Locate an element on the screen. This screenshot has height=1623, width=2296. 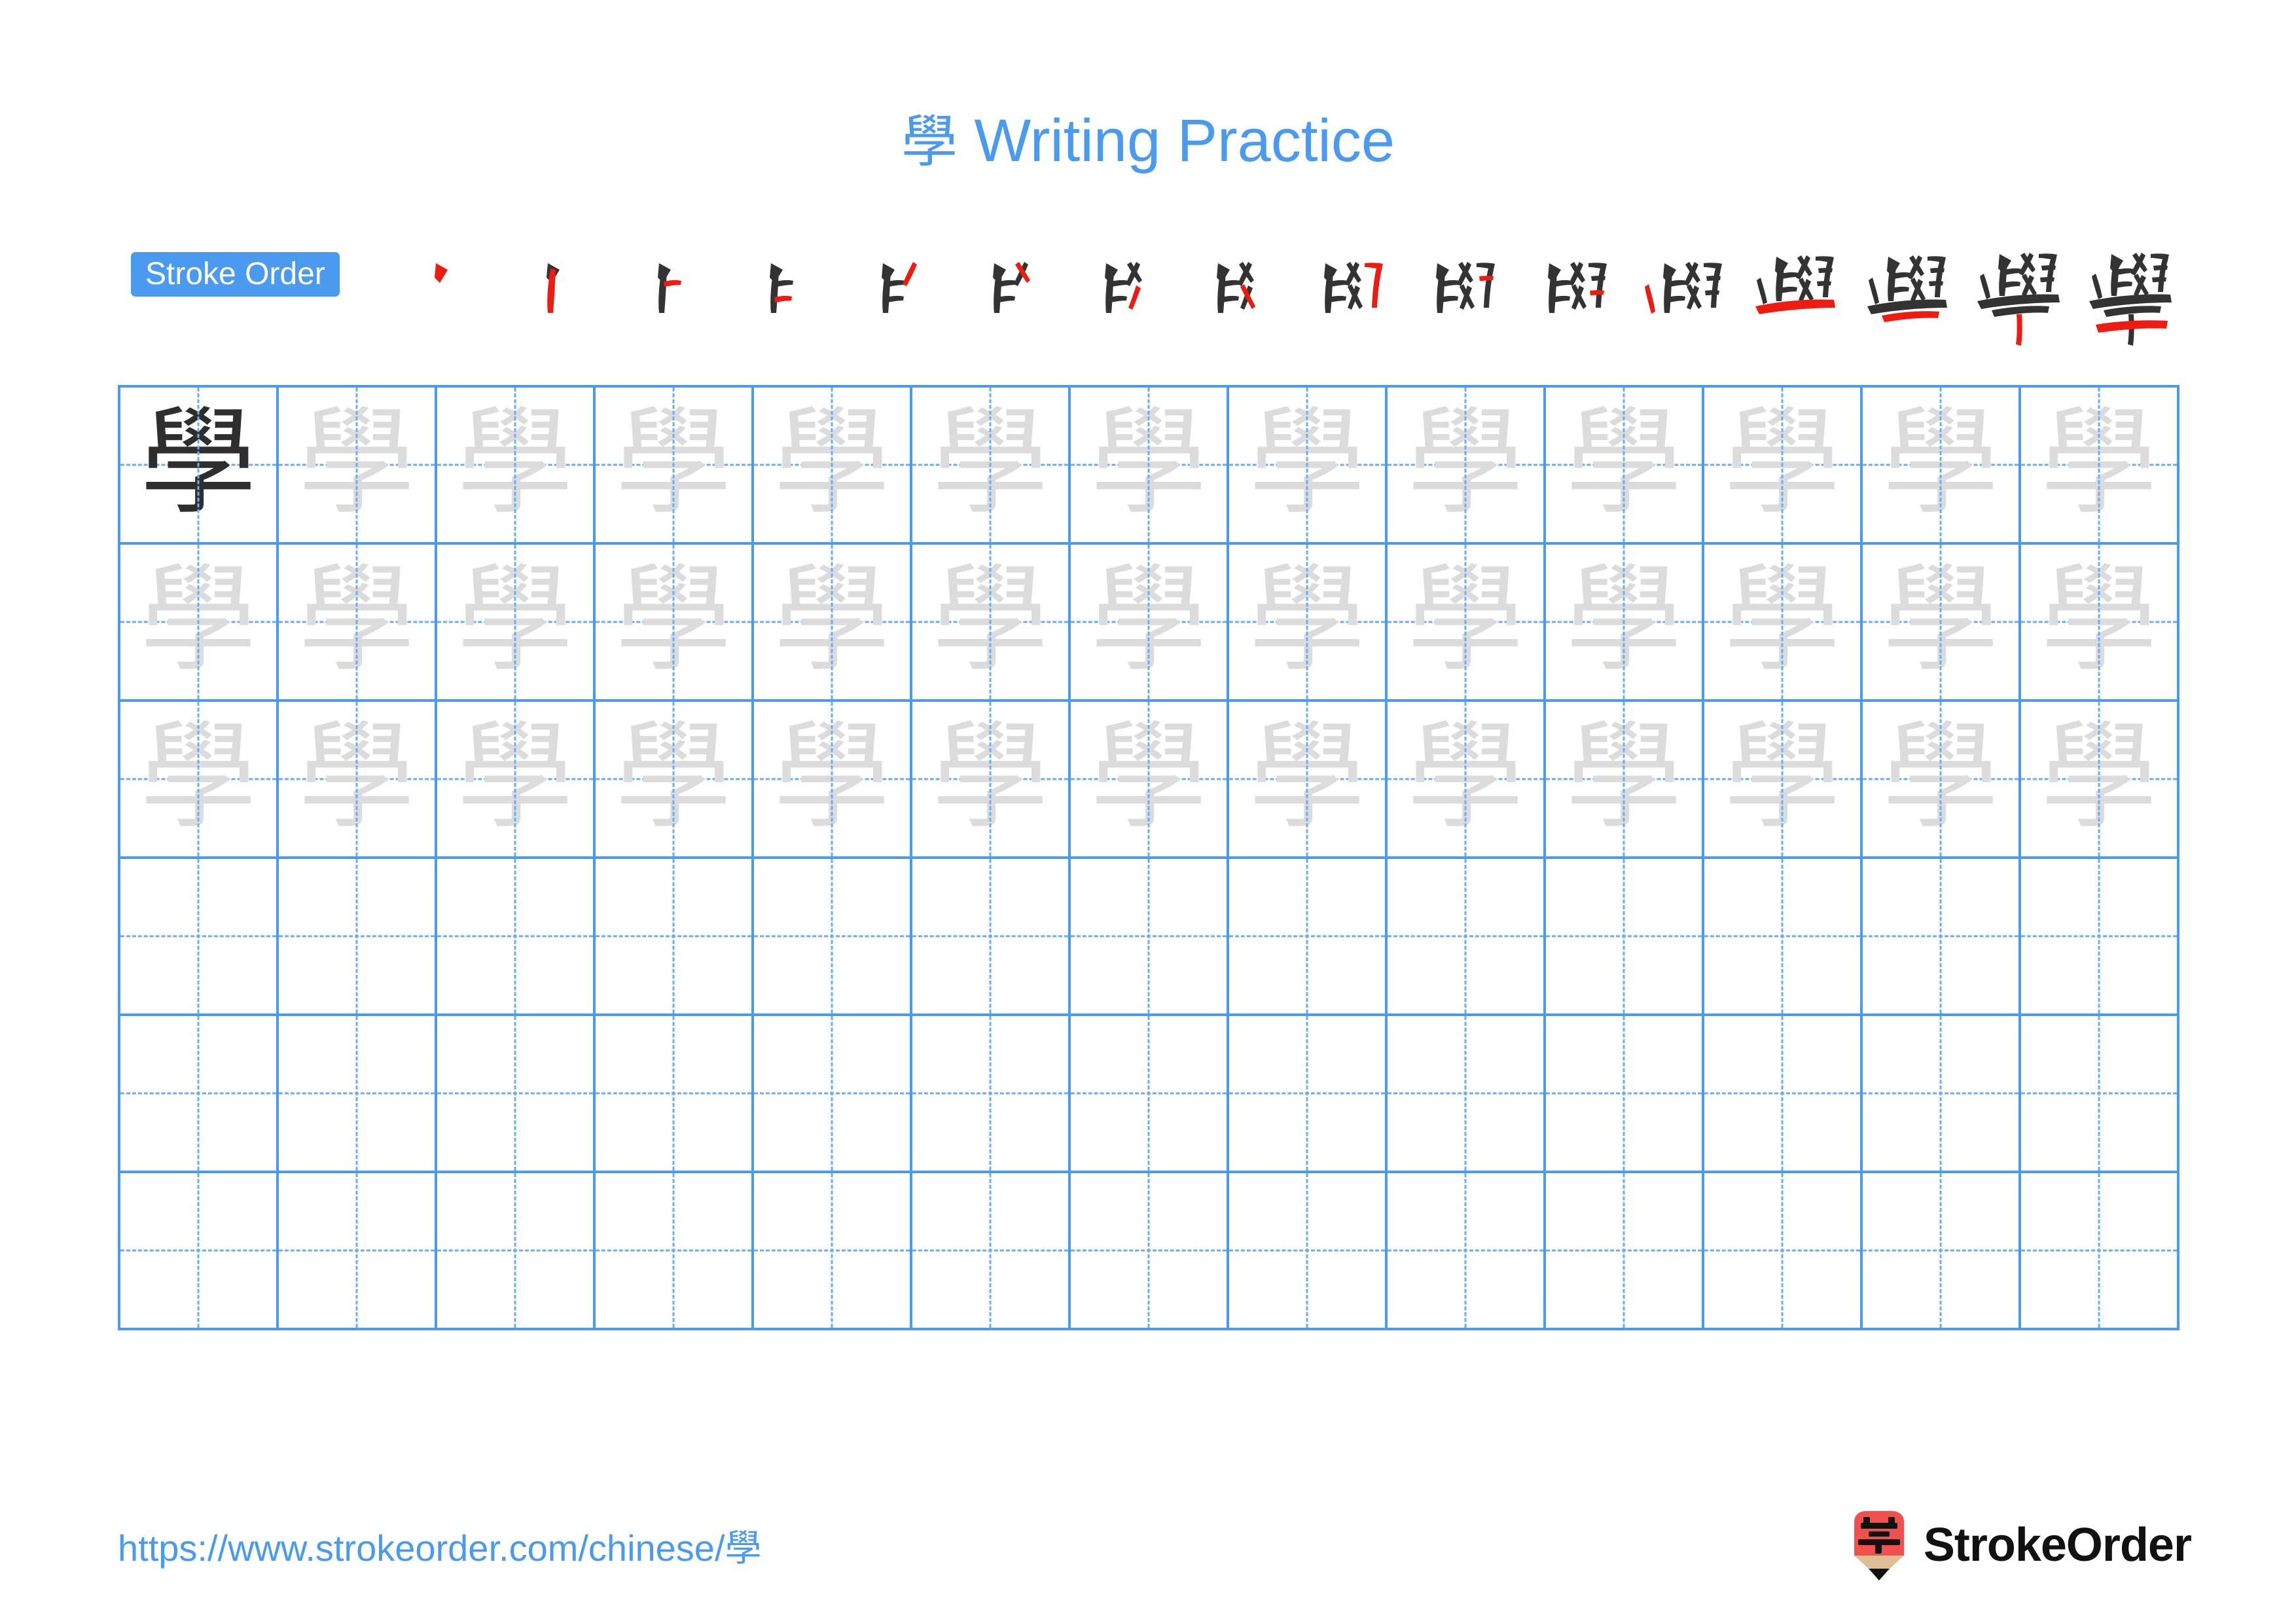
page-title-suffix: Writing Practice is located at coordinates (1176, 140).